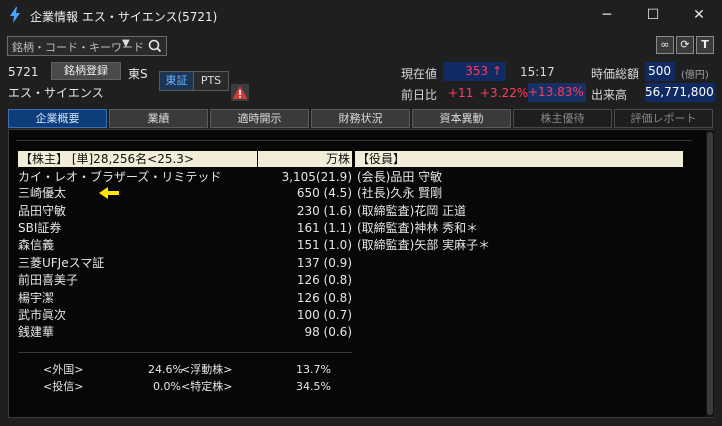  What do you see at coordinates (418, 228) in the screenshot?
I see `officer-row: (取締監査)神林 秀和＊` at bounding box center [418, 228].